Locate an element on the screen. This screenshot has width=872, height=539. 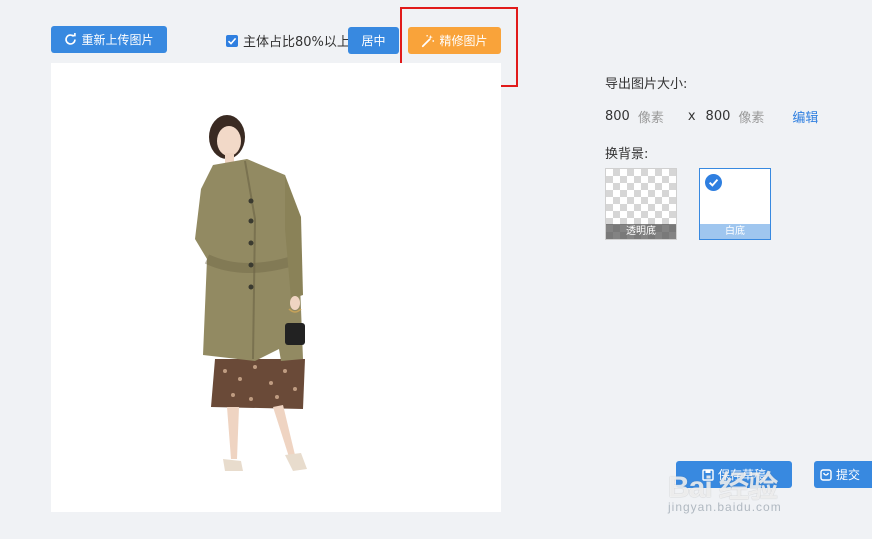
background-option-caption: 透明底 is located at coordinates (641, 231).